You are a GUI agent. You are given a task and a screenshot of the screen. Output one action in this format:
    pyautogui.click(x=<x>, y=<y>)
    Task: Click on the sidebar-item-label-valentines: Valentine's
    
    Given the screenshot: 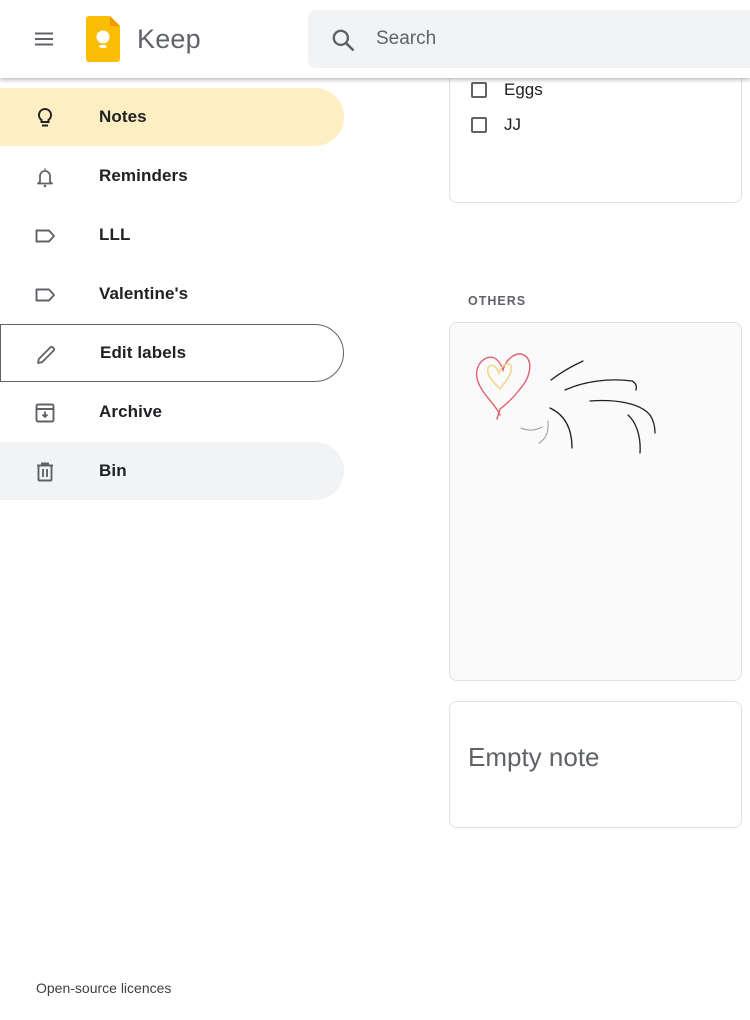 What is the action you would take?
    pyautogui.click(x=172, y=294)
    